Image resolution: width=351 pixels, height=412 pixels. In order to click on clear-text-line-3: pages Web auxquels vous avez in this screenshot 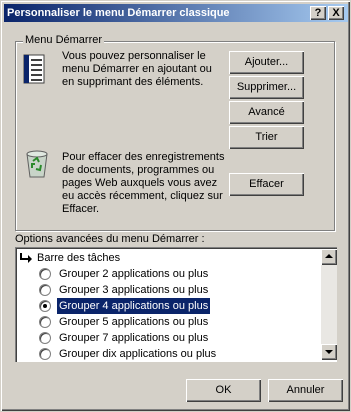, I will do `click(140, 183)`.